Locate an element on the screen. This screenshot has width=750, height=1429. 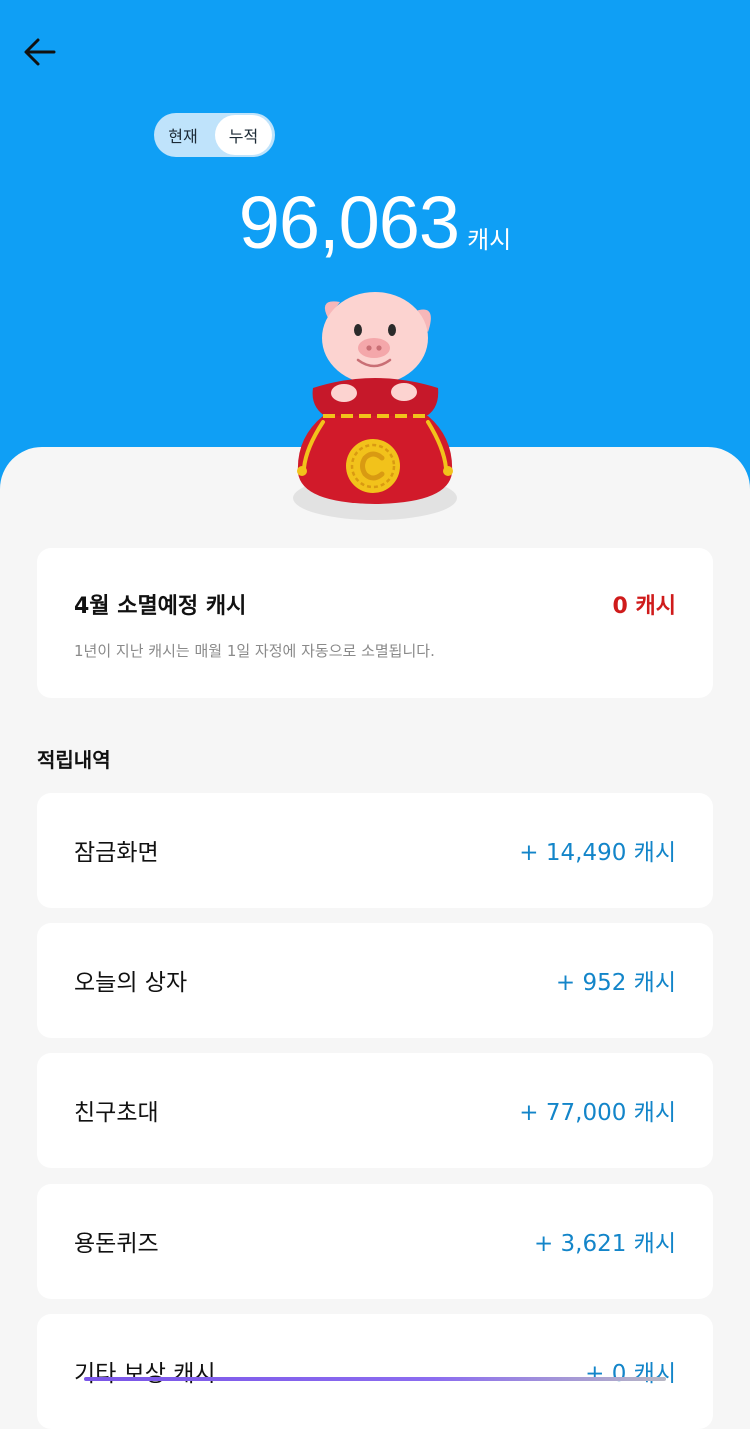
history-row-allowance-quiz: 용돈퀴즈 + 3,621 캐시 is located at coordinates (375, 1241).